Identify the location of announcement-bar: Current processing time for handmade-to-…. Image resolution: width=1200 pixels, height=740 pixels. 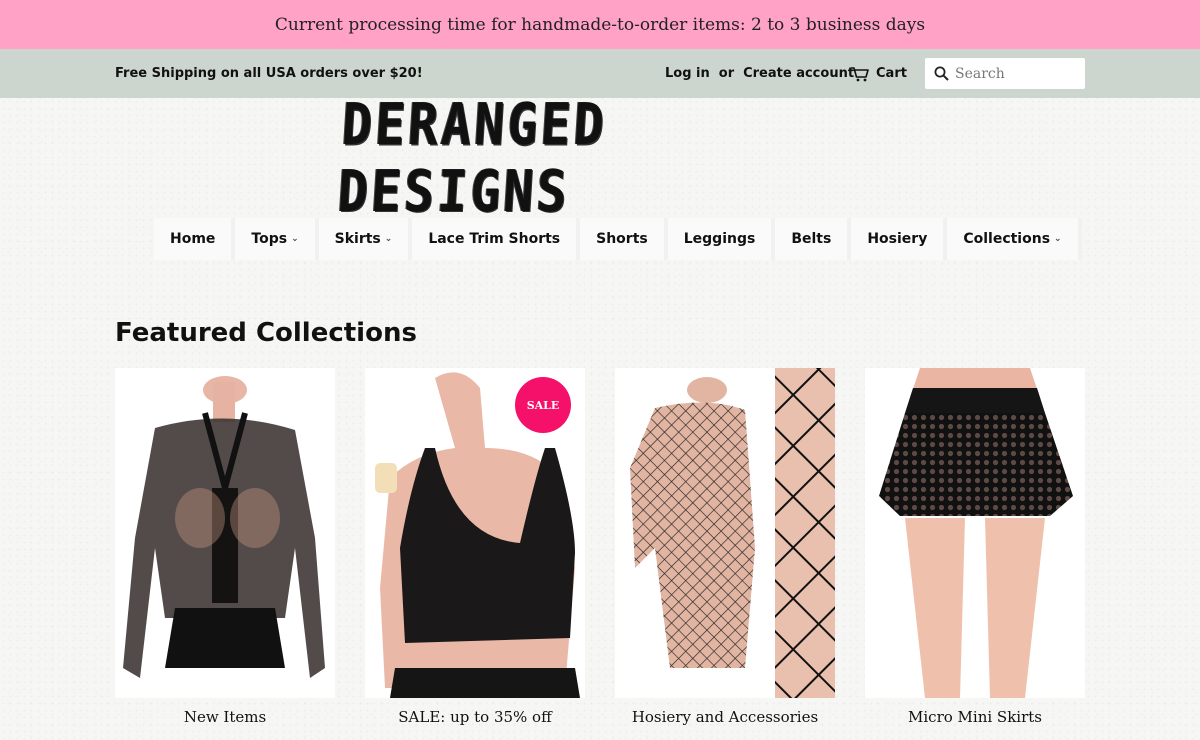
(600, 24).